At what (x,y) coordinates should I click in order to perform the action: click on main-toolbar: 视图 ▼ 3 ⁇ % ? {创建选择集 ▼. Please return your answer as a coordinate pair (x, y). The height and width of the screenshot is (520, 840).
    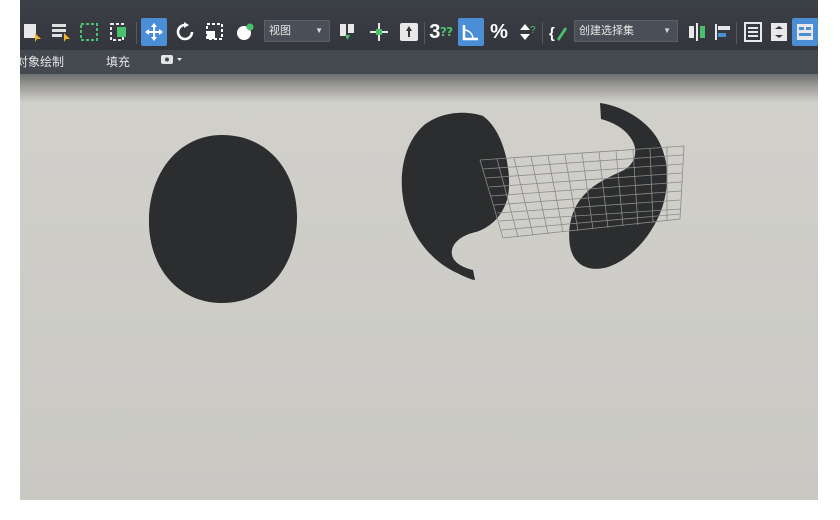
    Looking at the image, I should click on (419, 25).